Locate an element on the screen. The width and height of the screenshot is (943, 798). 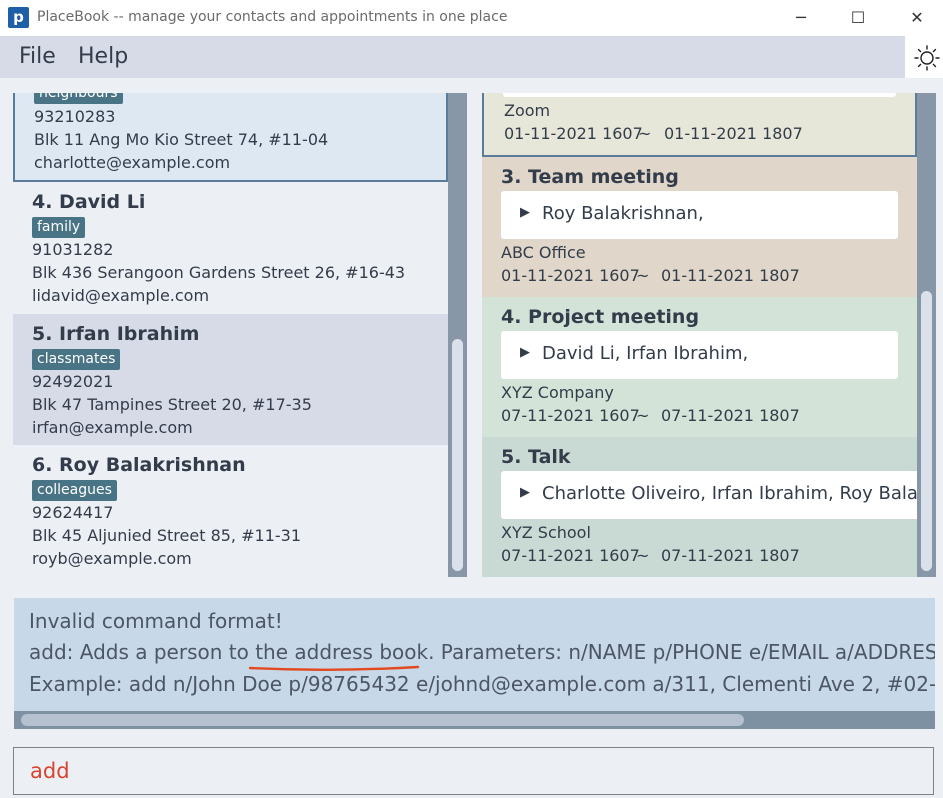
person-tag: neighbours is located at coordinates (78, 98).